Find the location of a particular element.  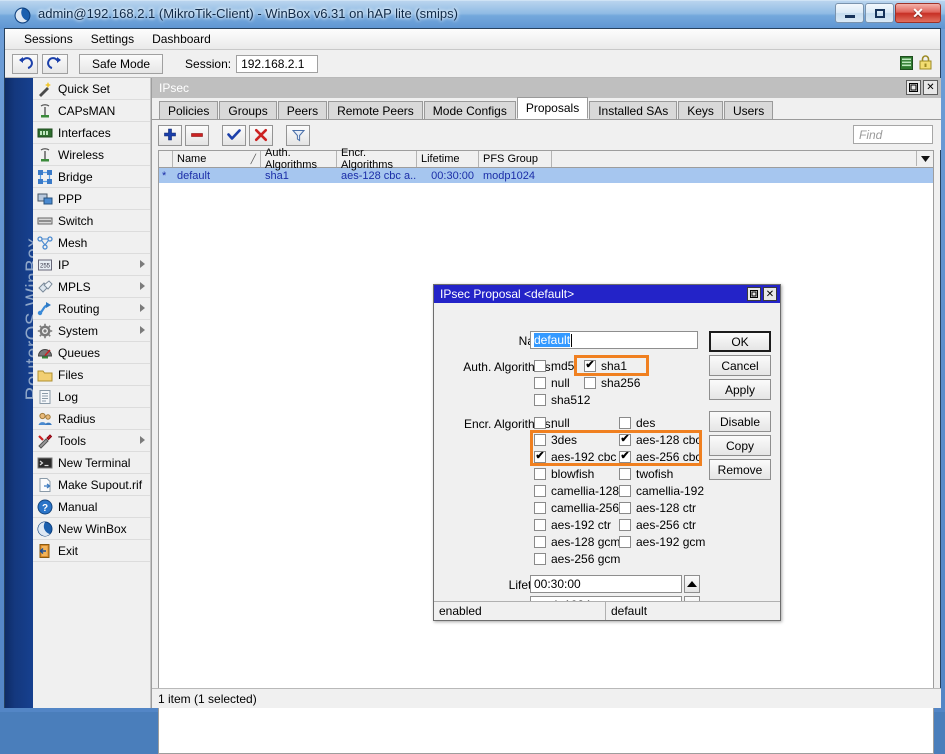

sidebar-item-files: Files is located at coordinates (91, 375).